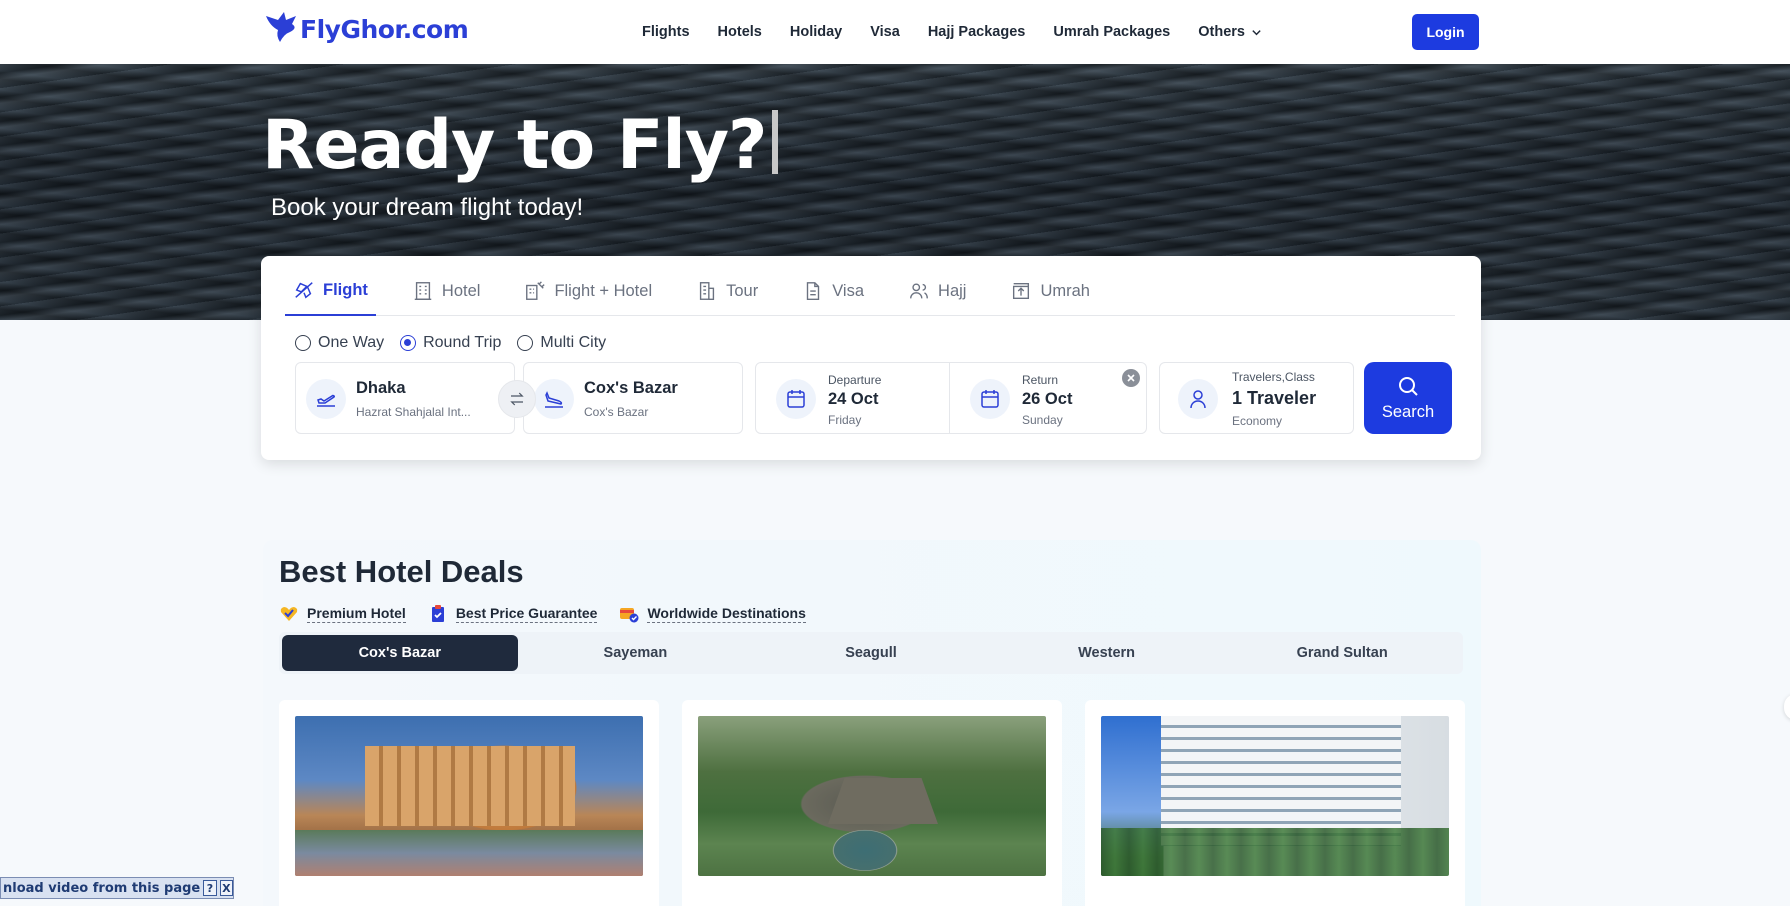 Image resolution: width=1790 pixels, height=906 pixels. What do you see at coordinates (636, 653) in the screenshot?
I see `loc-tab-sayeman: Sayeman` at bounding box center [636, 653].